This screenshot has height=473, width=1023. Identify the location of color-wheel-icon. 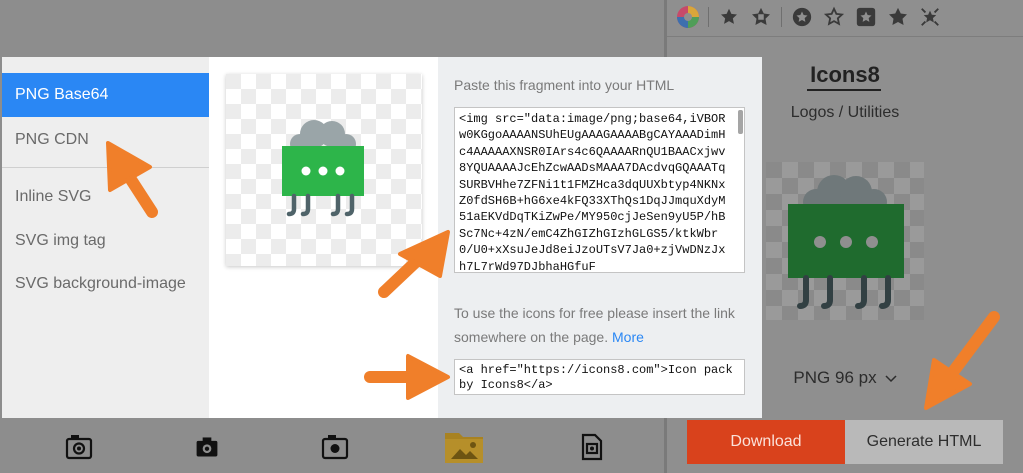
(688, 17).